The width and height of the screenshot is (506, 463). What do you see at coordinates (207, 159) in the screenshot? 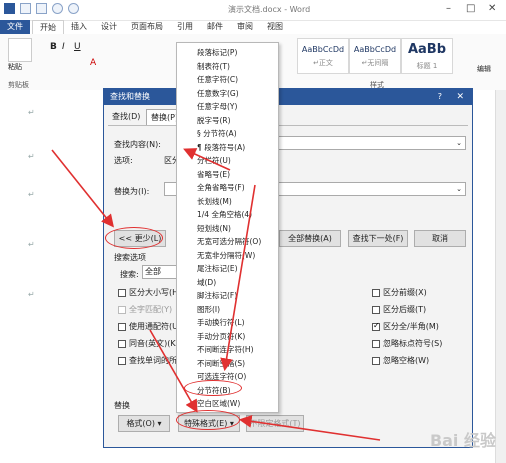
I see `arrow-to-menu-top` at bounding box center [207, 159].